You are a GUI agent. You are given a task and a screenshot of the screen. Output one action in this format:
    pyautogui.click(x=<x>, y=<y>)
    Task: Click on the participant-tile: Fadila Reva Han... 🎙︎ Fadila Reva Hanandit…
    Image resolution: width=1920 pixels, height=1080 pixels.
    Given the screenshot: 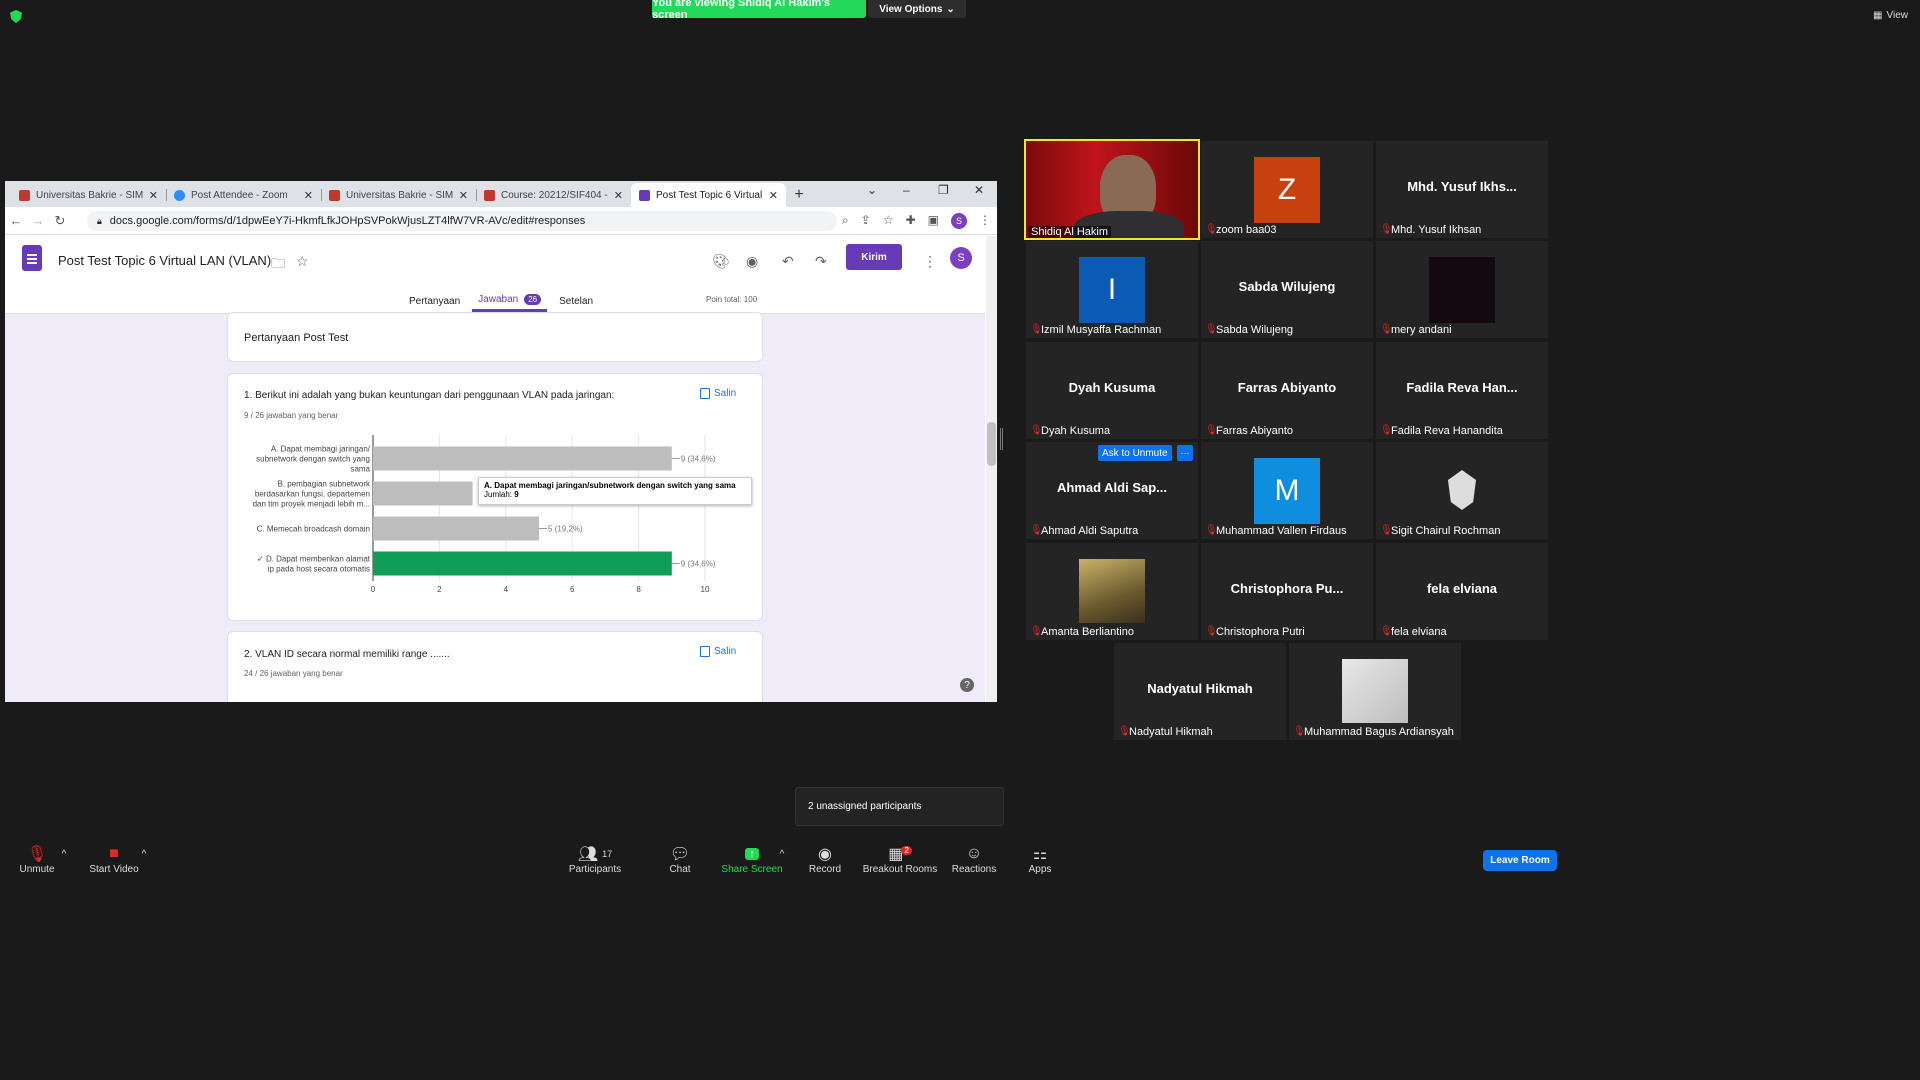 What is the action you would take?
    pyautogui.click(x=1462, y=390)
    